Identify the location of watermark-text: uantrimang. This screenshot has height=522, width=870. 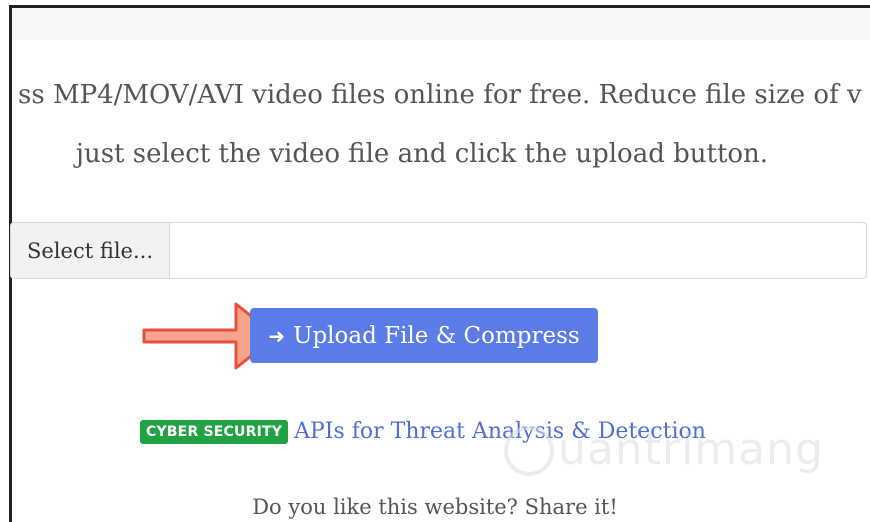
(691, 449).